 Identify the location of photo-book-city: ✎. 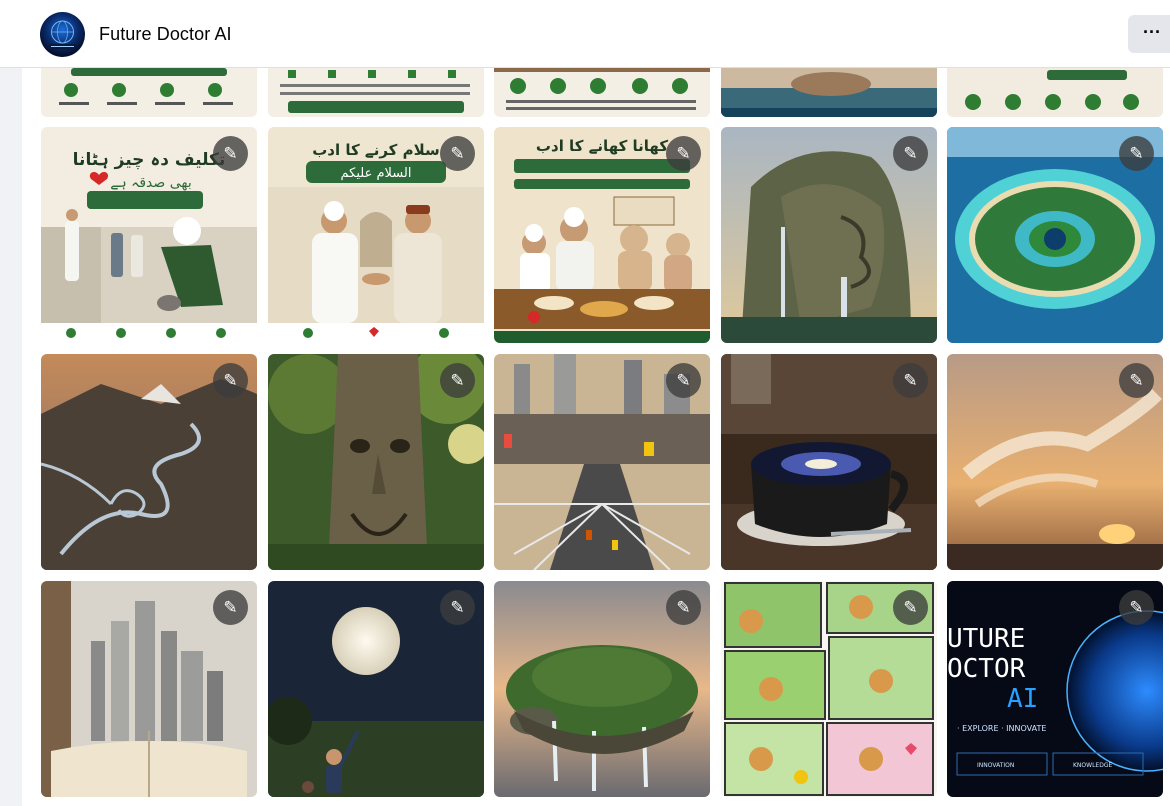
(149, 689).